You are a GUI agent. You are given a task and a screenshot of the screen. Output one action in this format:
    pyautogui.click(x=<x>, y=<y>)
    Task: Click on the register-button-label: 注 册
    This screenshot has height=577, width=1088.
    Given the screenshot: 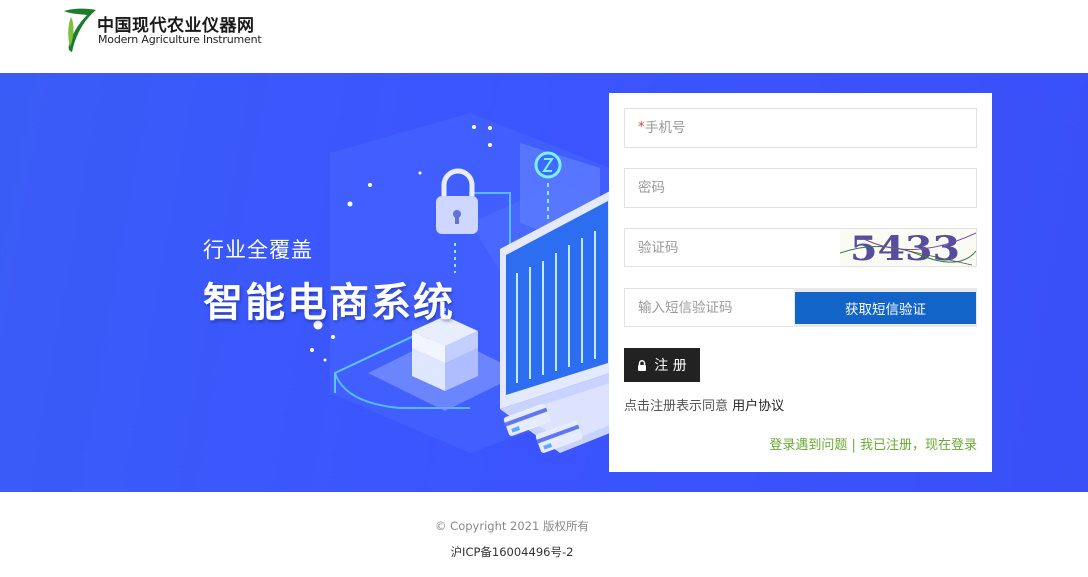 What is the action you would take?
    pyautogui.click(x=670, y=366)
    